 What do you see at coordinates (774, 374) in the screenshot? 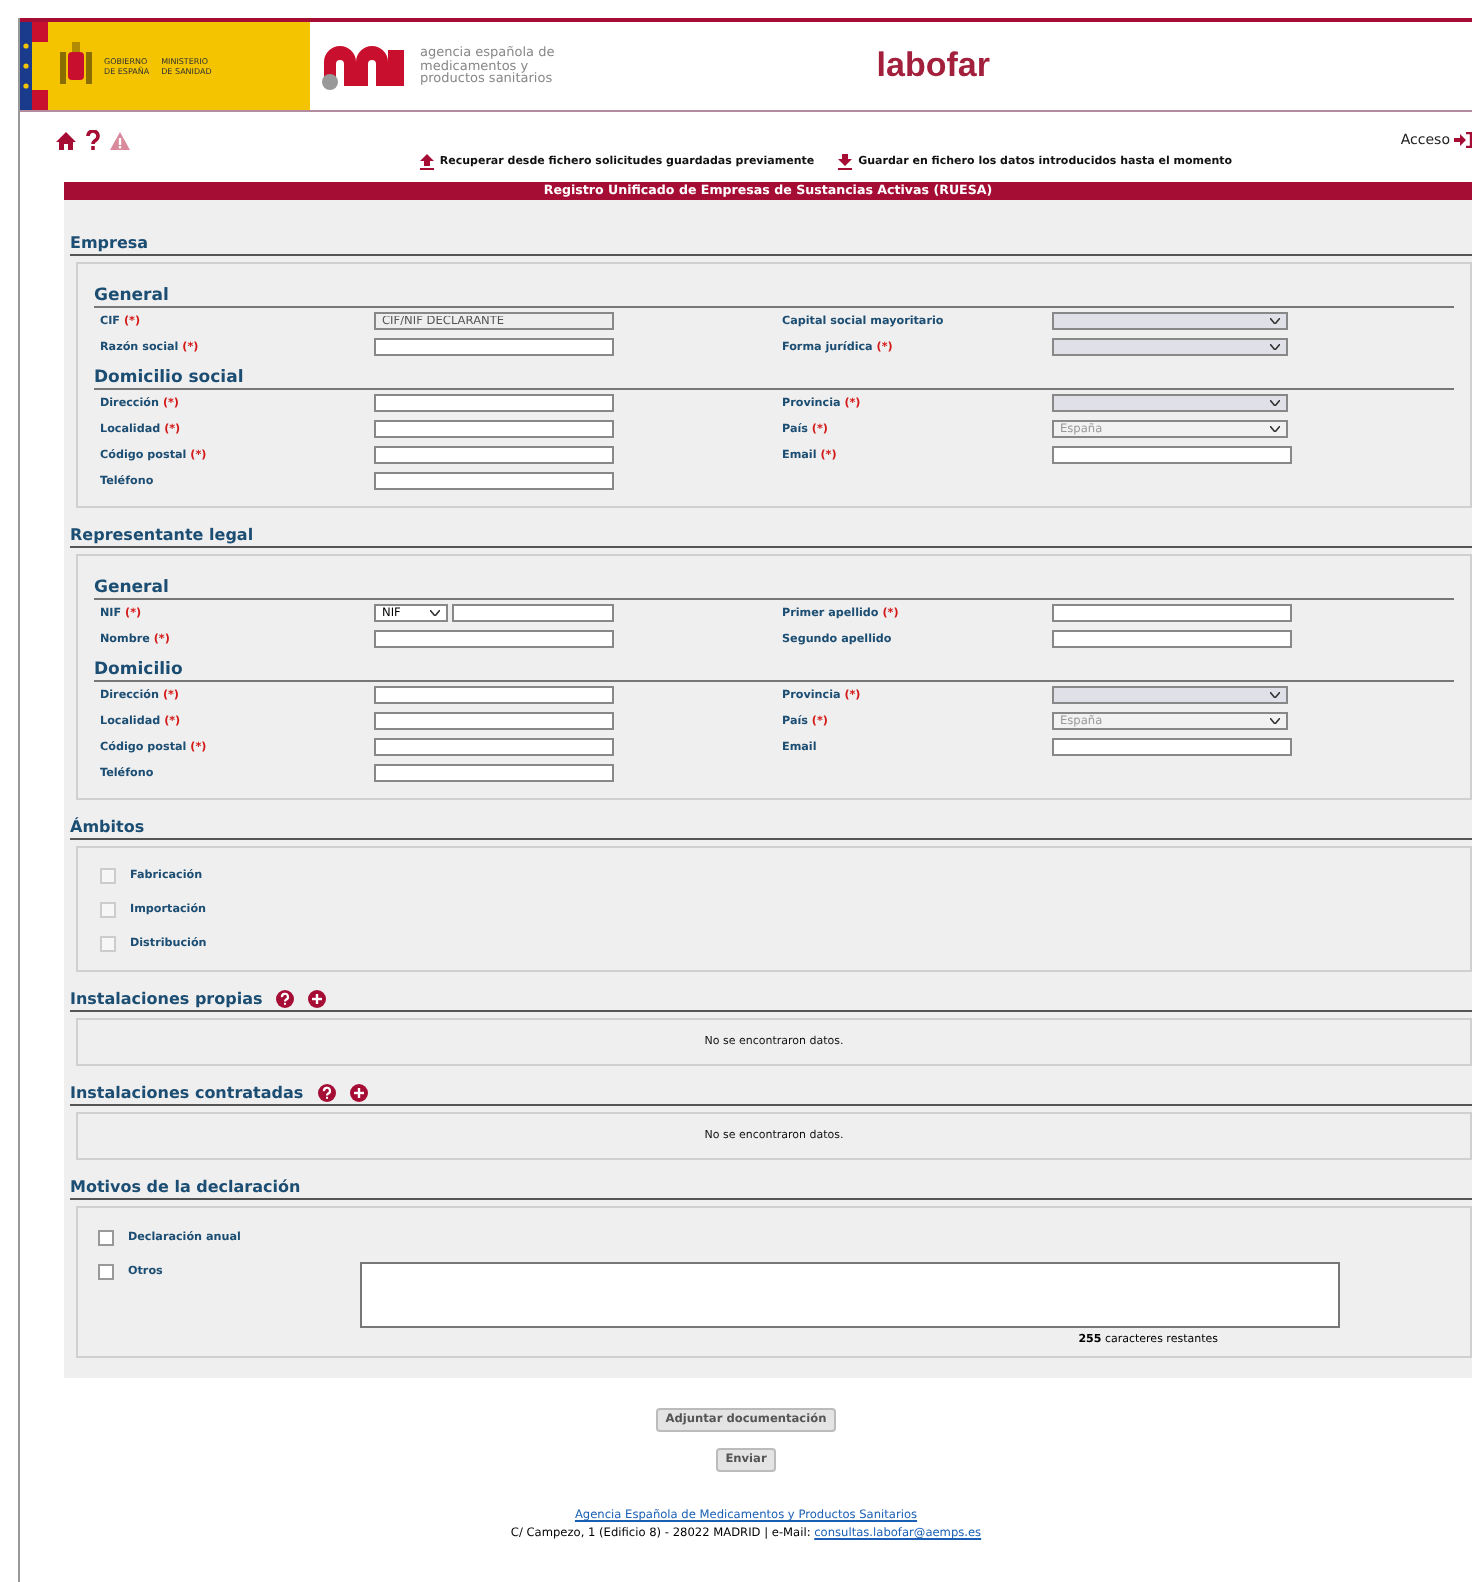
I see `group-title: Domicilio social` at bounding box center [774, 374].